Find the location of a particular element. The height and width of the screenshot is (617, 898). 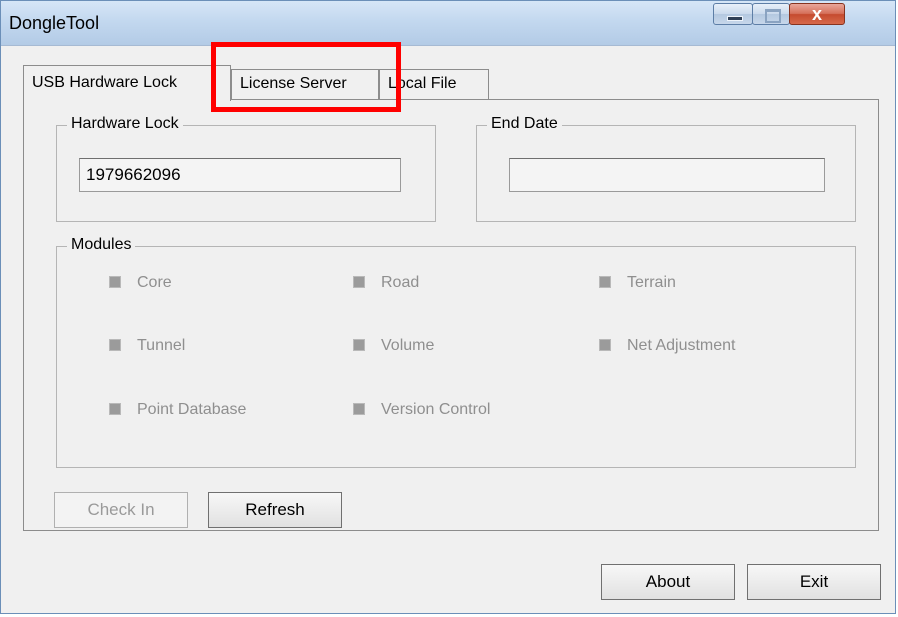

checkbox-tunnel is located at coordinates (115, 345).